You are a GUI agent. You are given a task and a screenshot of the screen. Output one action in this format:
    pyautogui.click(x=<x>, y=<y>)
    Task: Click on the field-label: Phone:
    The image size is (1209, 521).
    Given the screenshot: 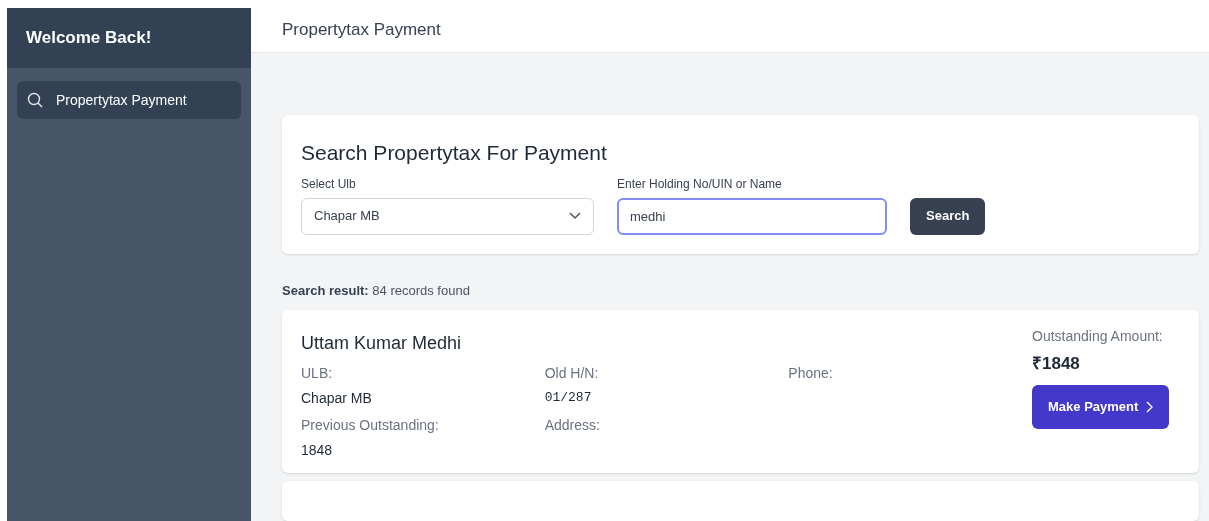 What is the action you would take?
    pyautogui.click(x=811, y=373)
    